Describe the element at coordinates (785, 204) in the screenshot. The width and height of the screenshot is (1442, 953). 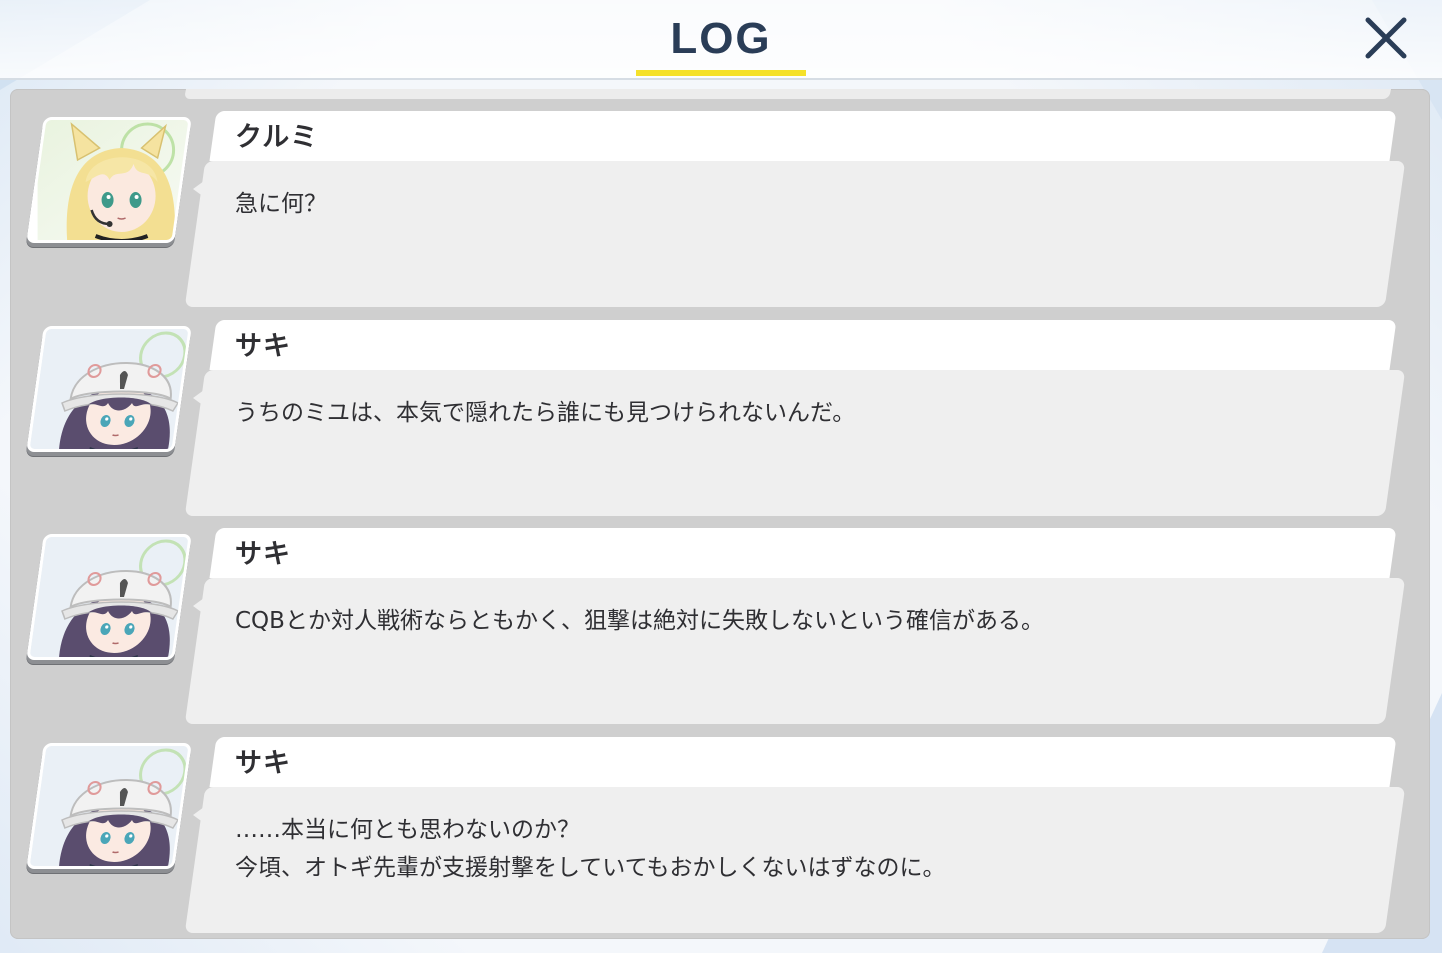
I see `message-text: 急に何？` at that location.